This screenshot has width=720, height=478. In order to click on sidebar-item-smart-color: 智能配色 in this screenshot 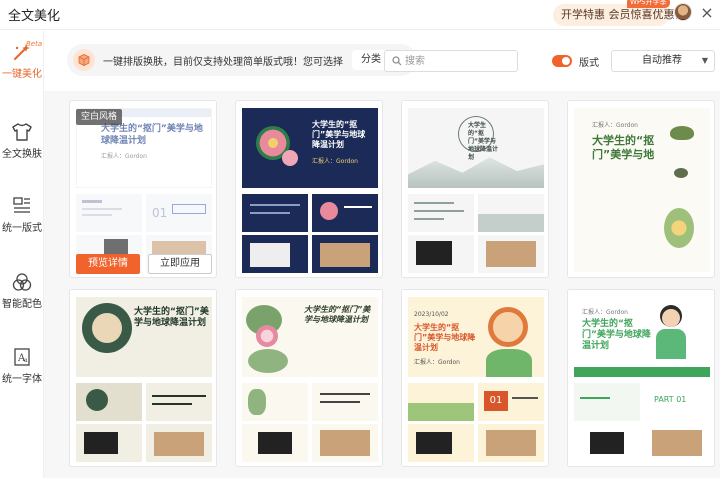, I will do `click(22, 291)`.